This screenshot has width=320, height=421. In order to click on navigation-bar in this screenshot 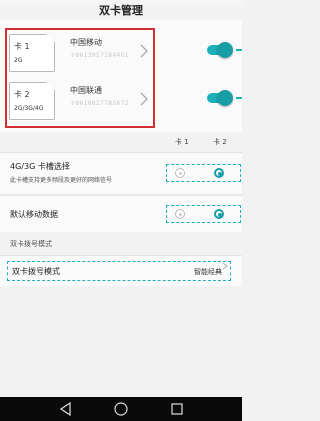, I will do `click(121, 409)`.